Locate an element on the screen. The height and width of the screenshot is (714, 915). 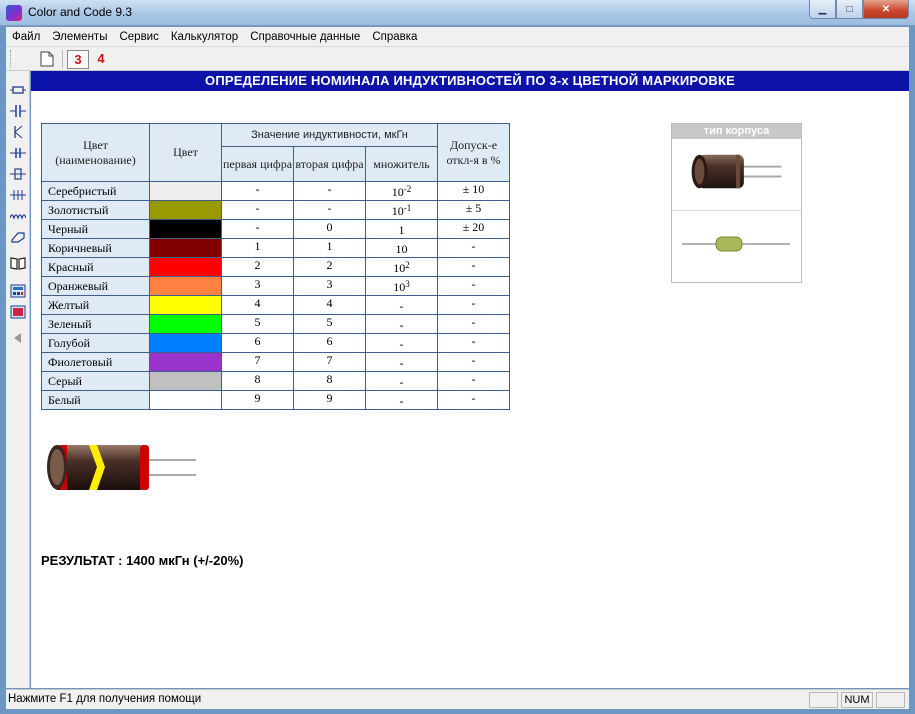
table-row: Белый 9 9 - - is located at coordinates (275, 400).